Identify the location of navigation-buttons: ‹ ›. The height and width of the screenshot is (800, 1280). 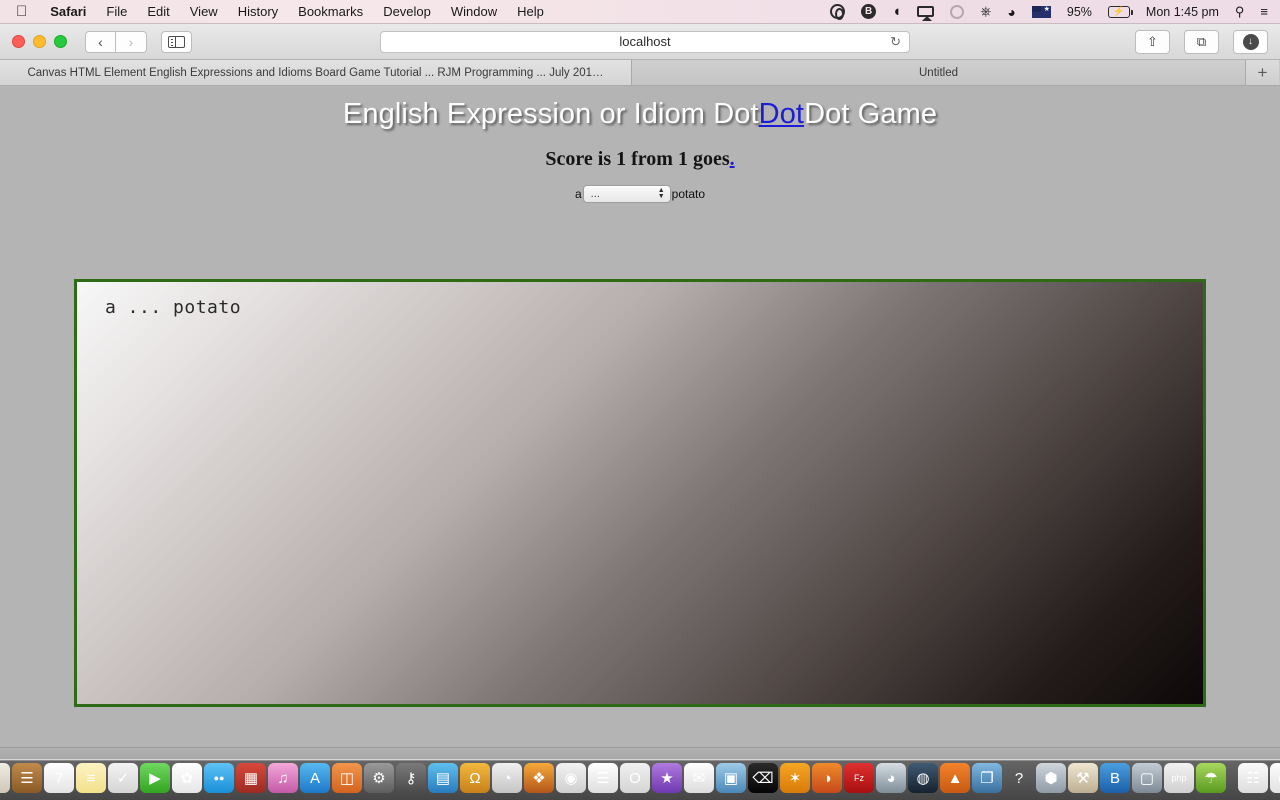
(116, 41).